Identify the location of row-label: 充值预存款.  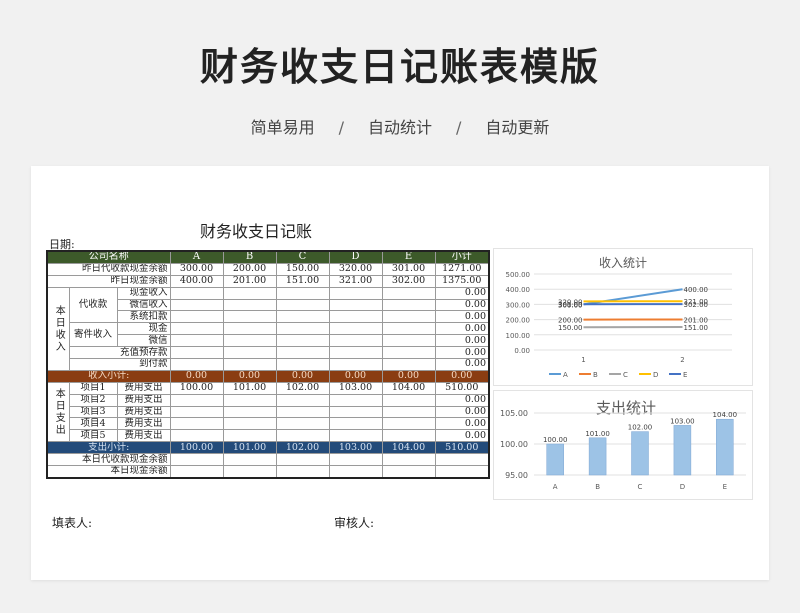
(119, 353).